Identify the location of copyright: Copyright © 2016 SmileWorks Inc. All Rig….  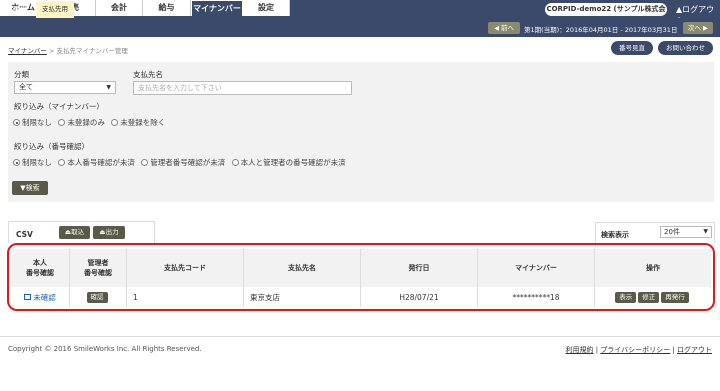
(105, 349).